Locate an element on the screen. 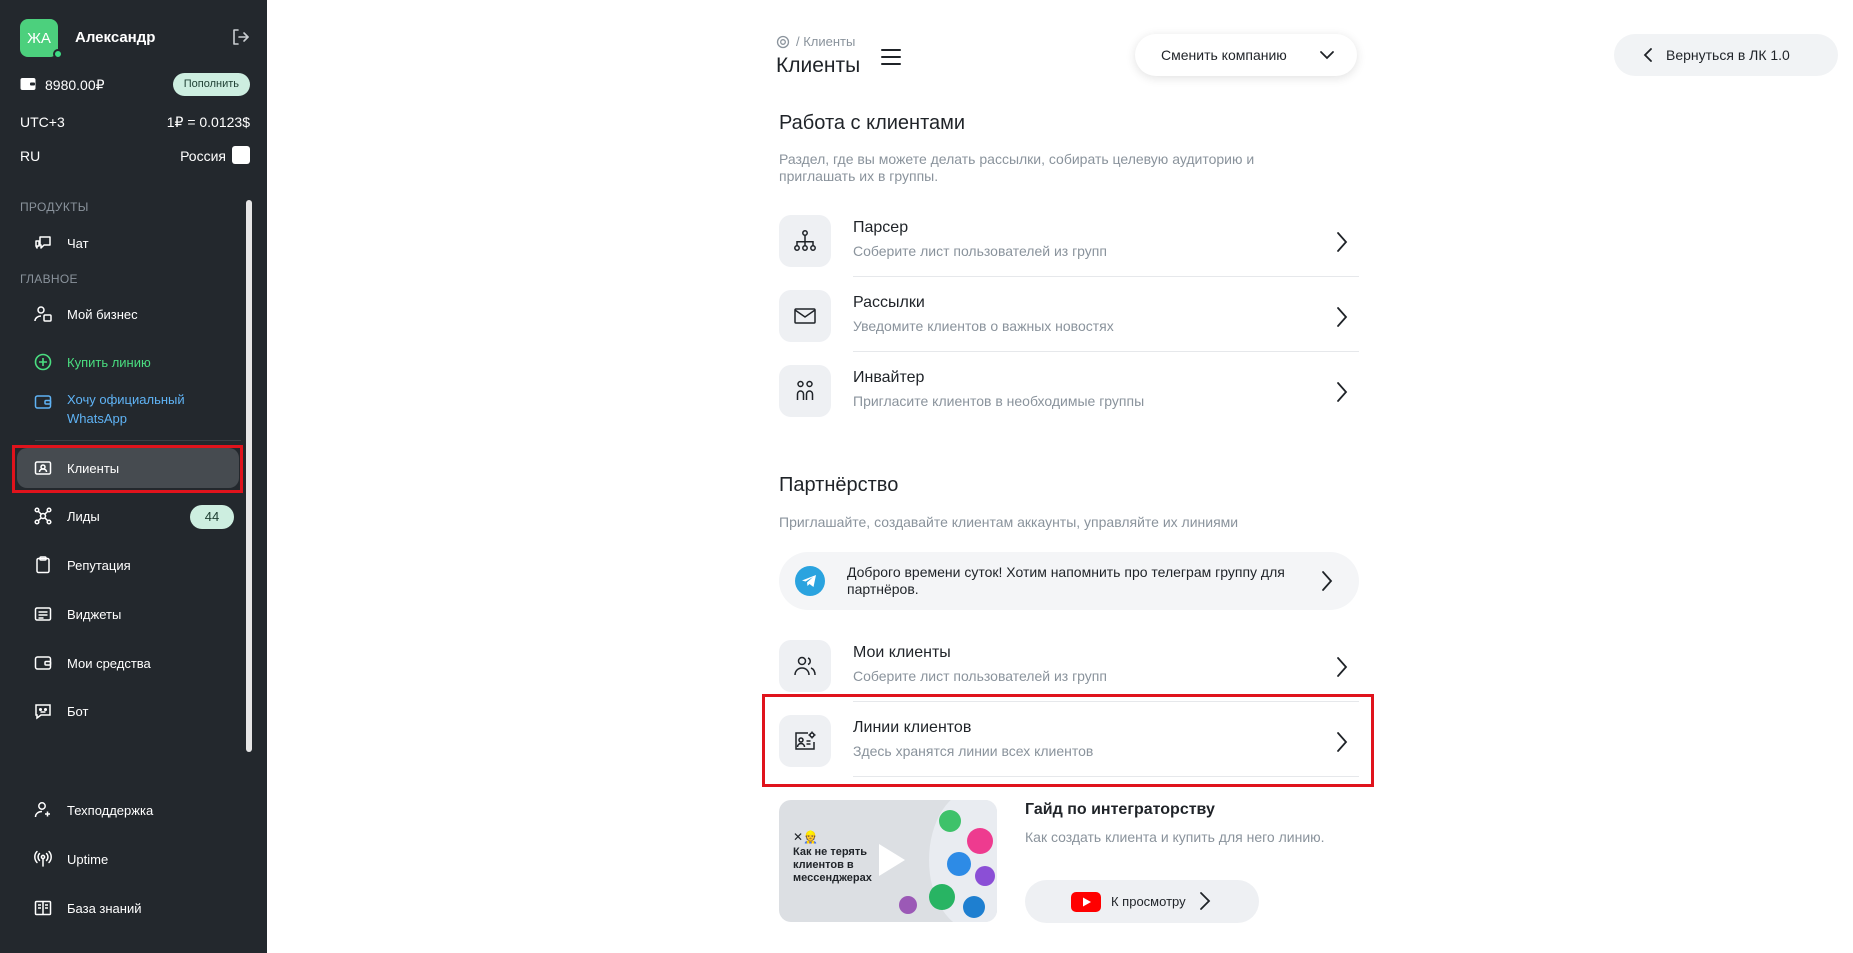  sidebar-divider is located at coordinates (138, 440).